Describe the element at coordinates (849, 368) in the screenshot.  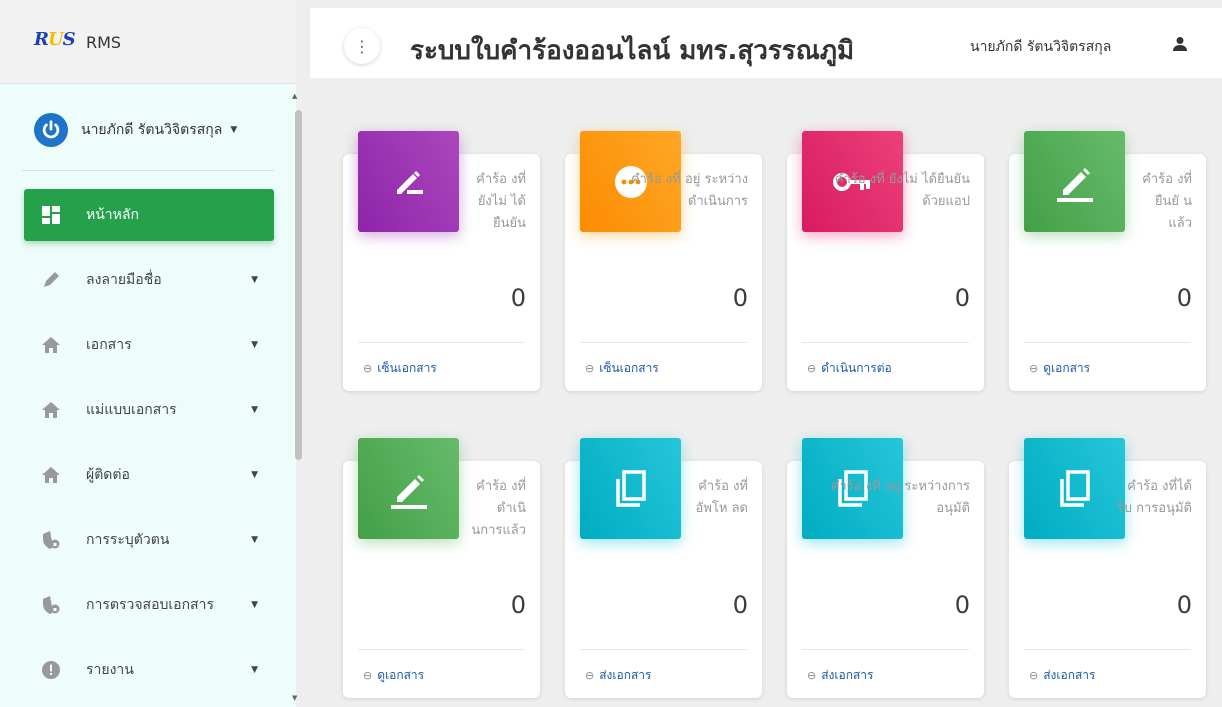
I see `card-action-link: ⊖ ดำเนินการต่อ` at that location.